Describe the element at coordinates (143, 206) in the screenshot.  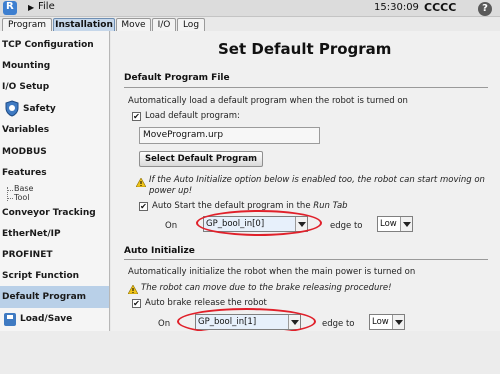
I see `auto-start-checkbox: ✔` at that location.